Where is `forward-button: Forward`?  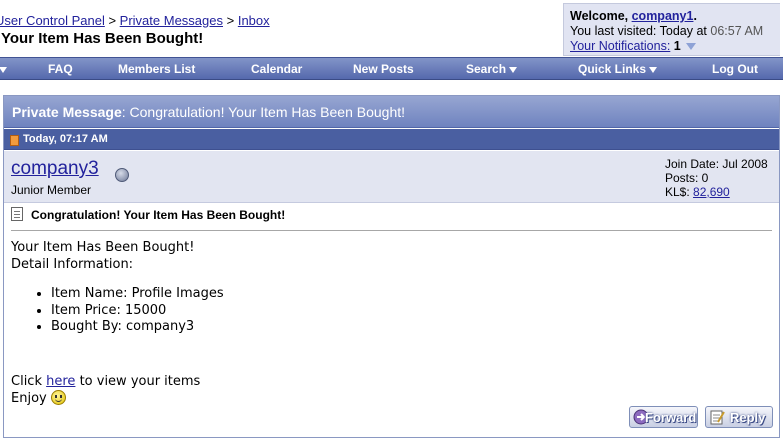 forward-button: Forward is located at coordinates (663, 417).